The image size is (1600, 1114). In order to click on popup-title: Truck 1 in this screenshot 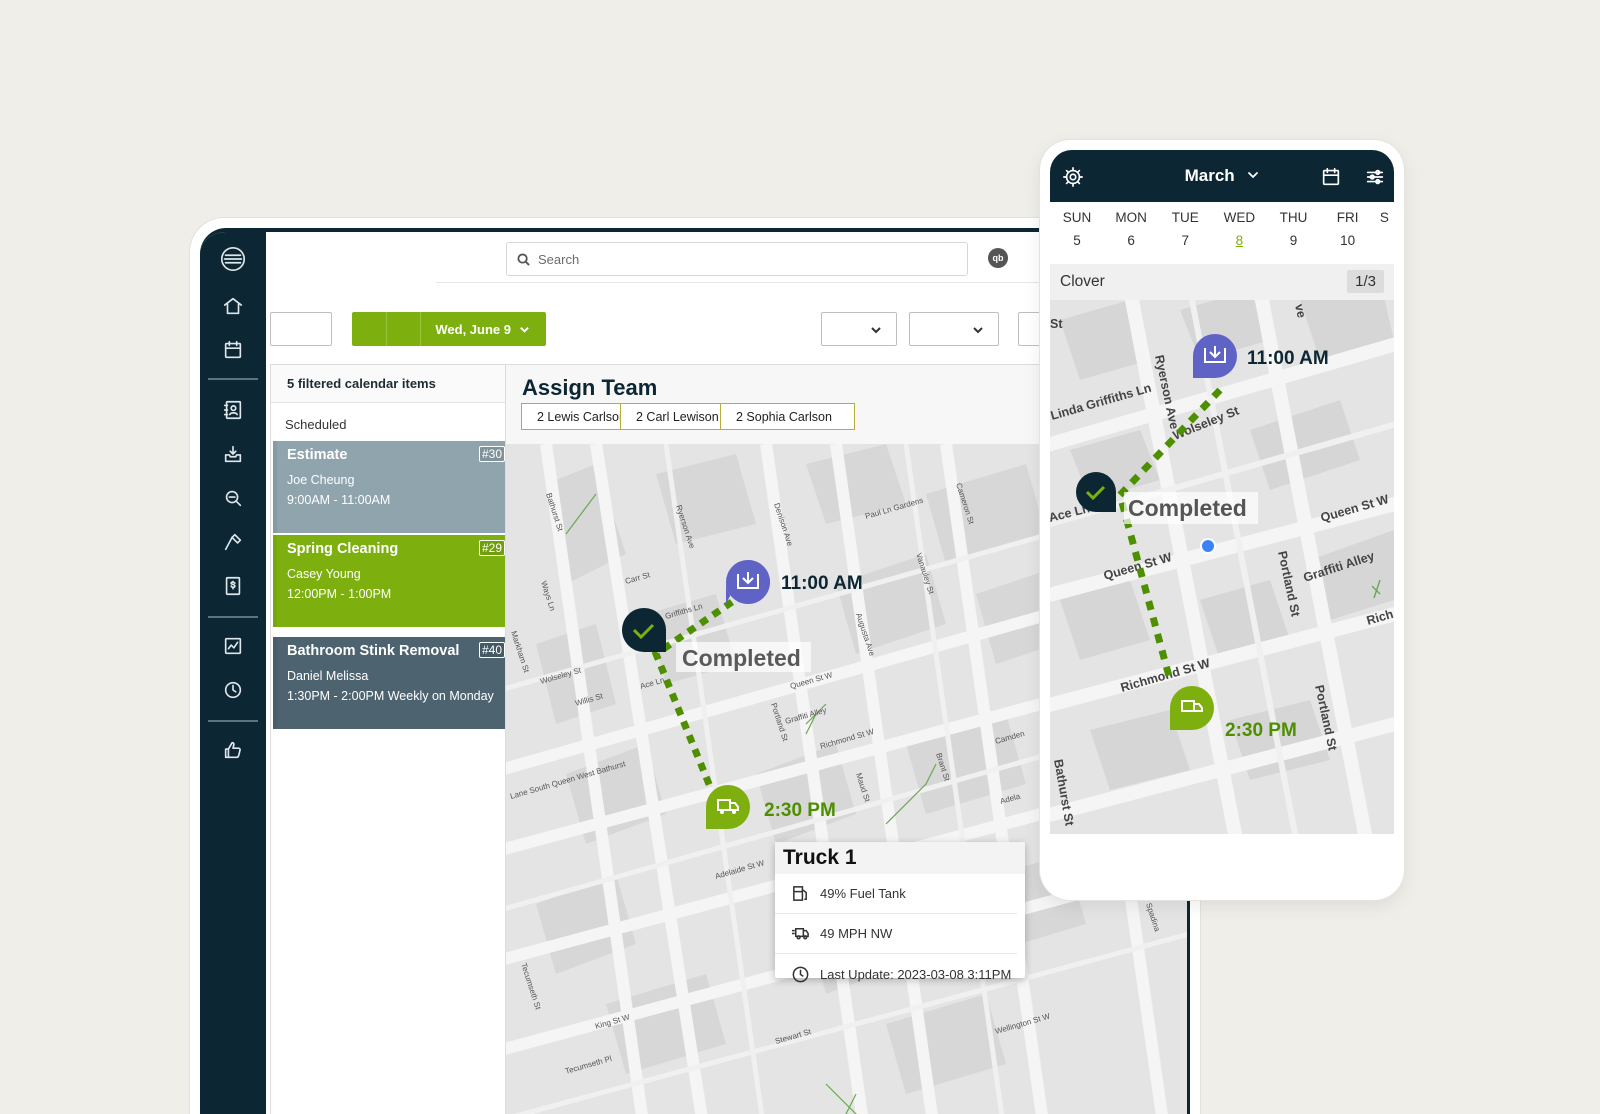, I will do `click(900, 858)`.